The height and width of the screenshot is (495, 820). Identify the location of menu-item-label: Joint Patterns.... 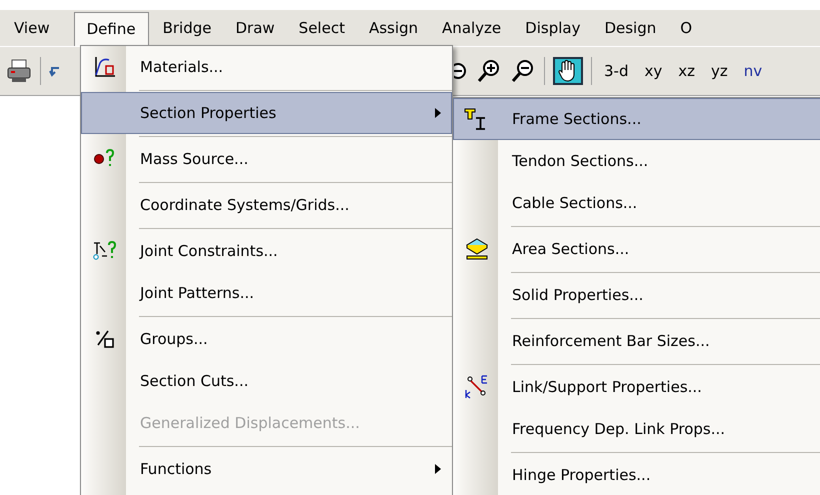
(197, 293).